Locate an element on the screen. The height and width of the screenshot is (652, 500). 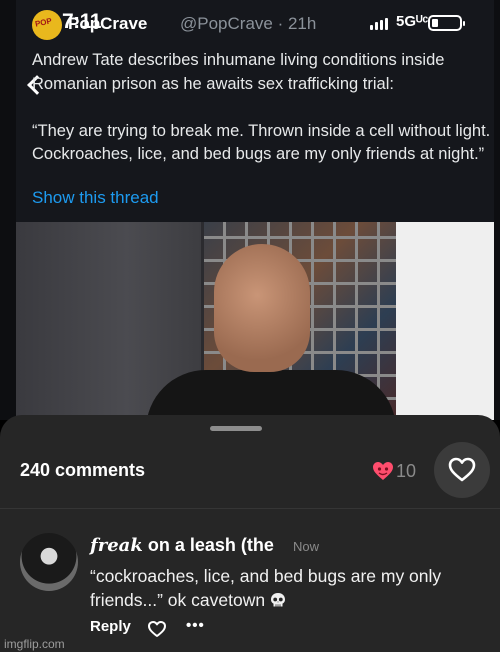
network-suffix: ᵁᶜ is located at coordinates (422, 21).